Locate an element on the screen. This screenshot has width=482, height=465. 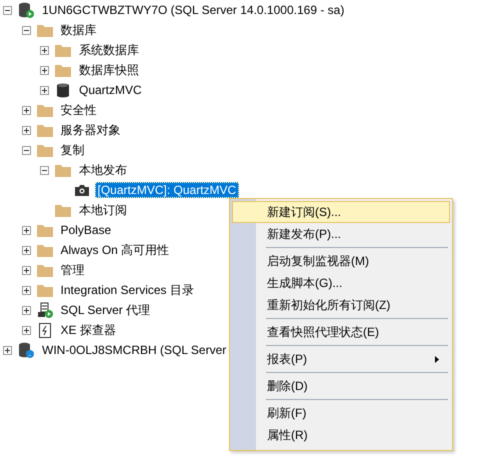
tree-item: SQL Server 代理 is located at coordinates (106, 310).